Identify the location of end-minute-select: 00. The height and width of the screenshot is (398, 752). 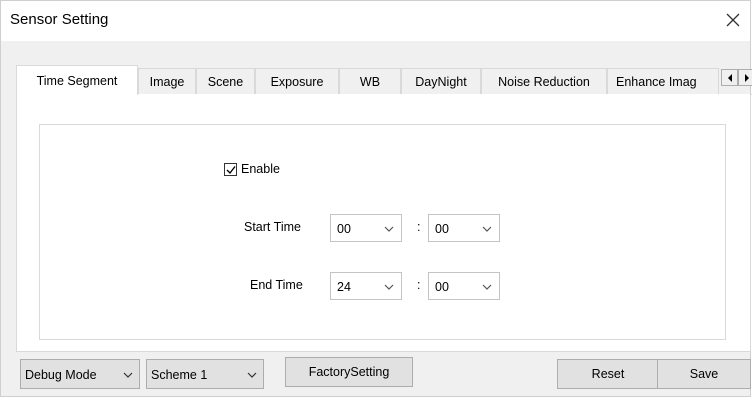
(464, 286).